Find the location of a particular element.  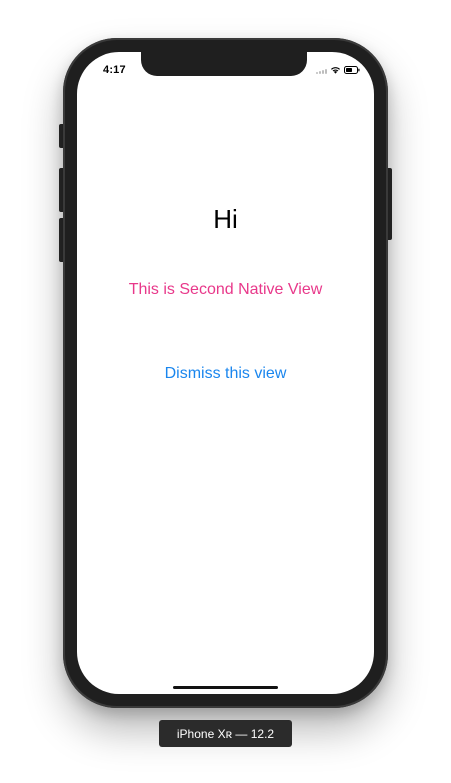

signal-icon is located at coordinates (321, 70).